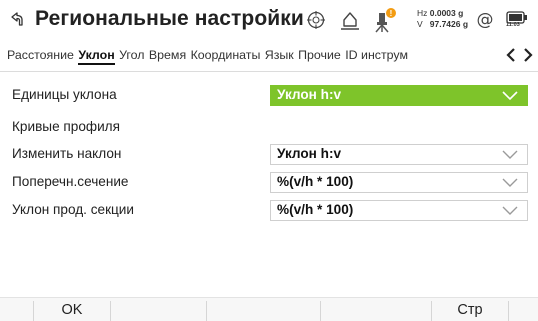 Image resolution: width=538 pixels, height=321 pixels. Describe the element at coordinates (399, 95) in the screenshot. I see `slope-units-dropdown: Уклон h:v` at that location.